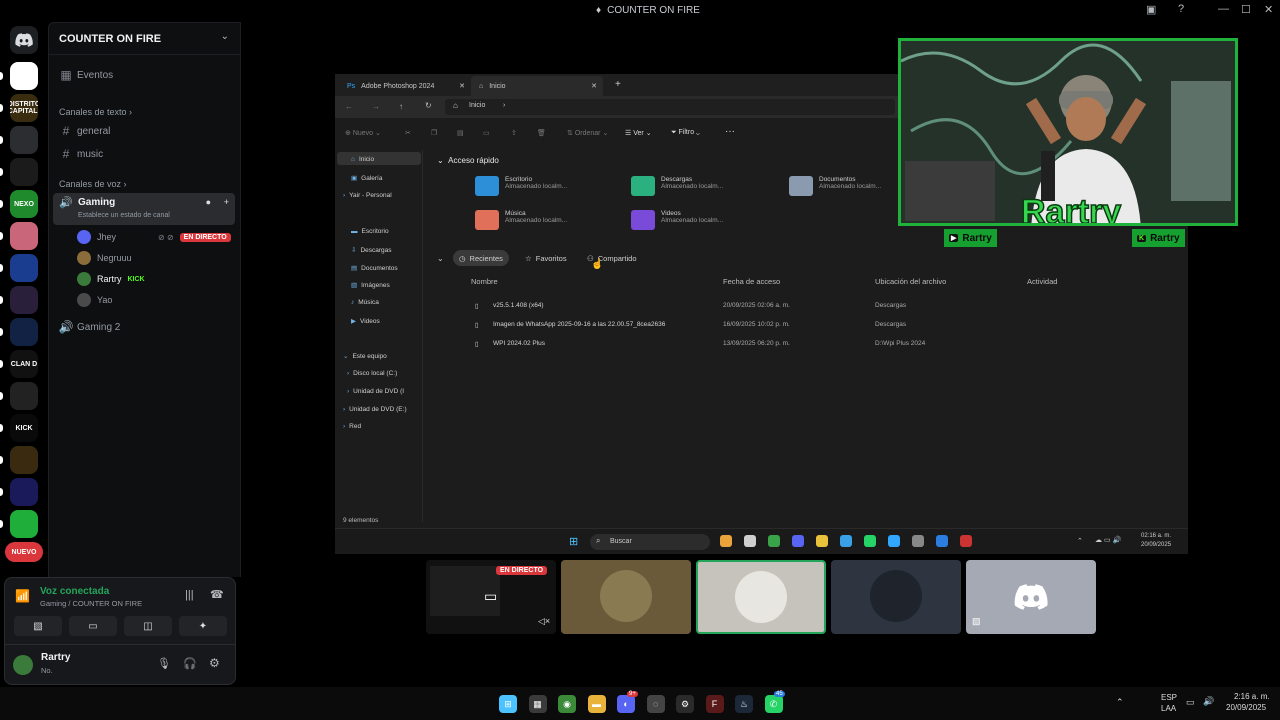 Image resolution: width=1280 pixels, height=720 pixels. I want to click on steam-icon: ⚙, so click(685, 704).